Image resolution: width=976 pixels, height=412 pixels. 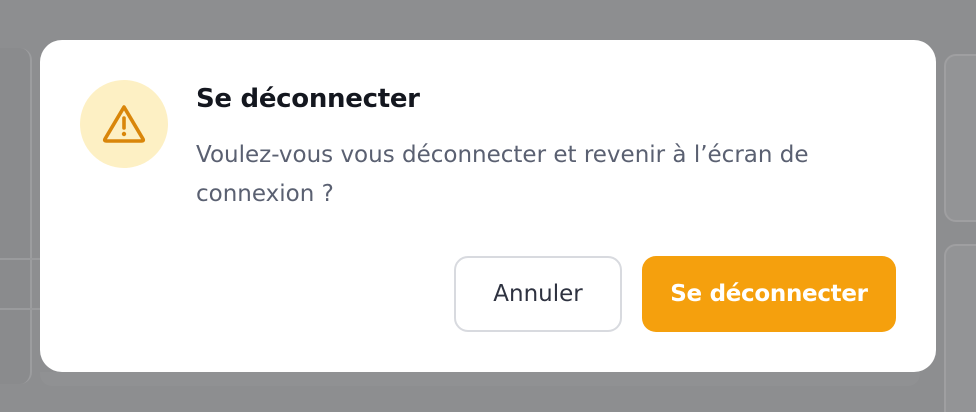 What do you see at coordinates (308, 99) in the screenshot?
I see `dialog-title: Se déconnecter` at bounding box center [308, 99].